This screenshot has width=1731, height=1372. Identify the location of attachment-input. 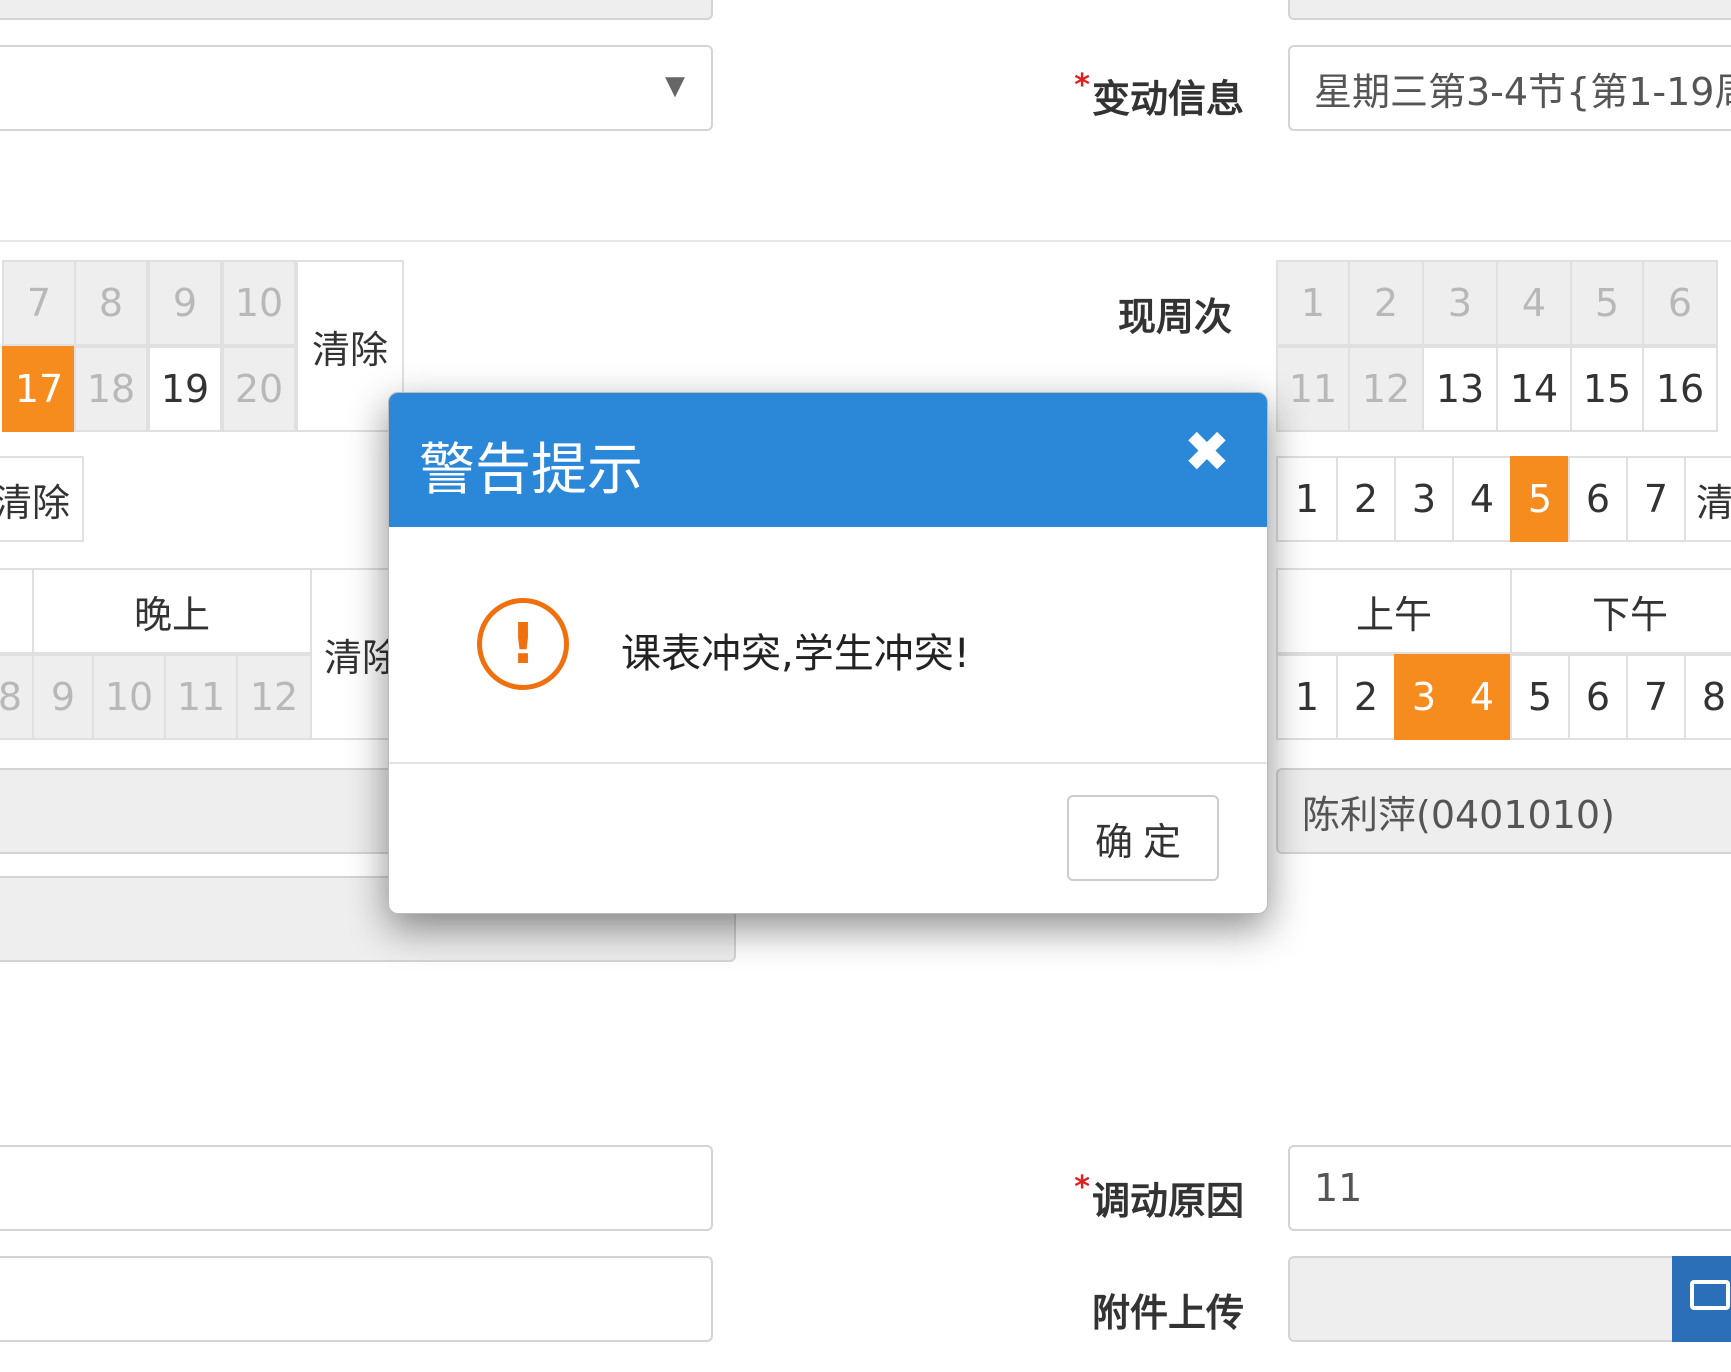
(1483, 1299).